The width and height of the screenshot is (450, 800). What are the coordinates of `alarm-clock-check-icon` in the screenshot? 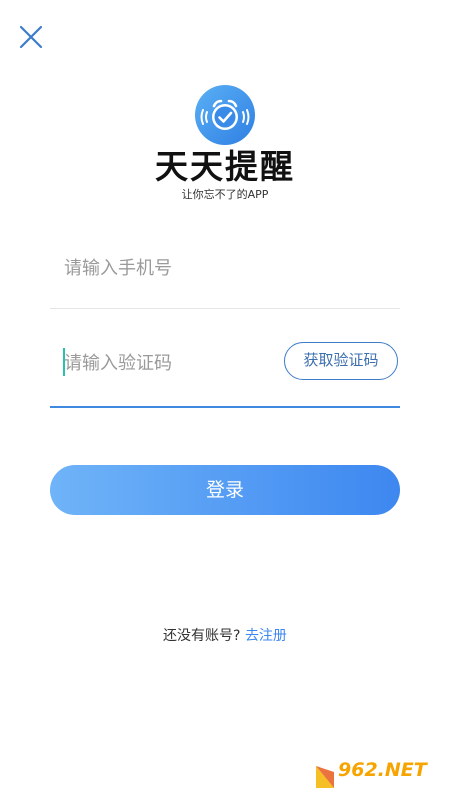 It's located at (225, 115).